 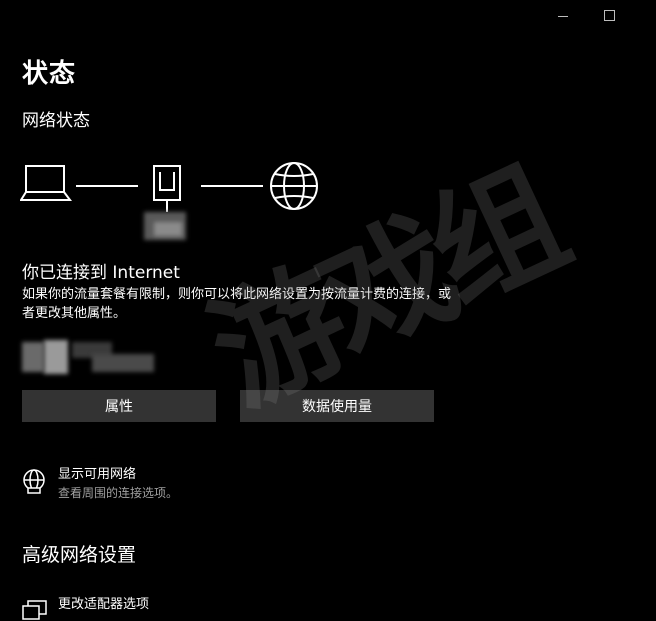 I want to click on laptop-icon, so click(x=46, y=183).